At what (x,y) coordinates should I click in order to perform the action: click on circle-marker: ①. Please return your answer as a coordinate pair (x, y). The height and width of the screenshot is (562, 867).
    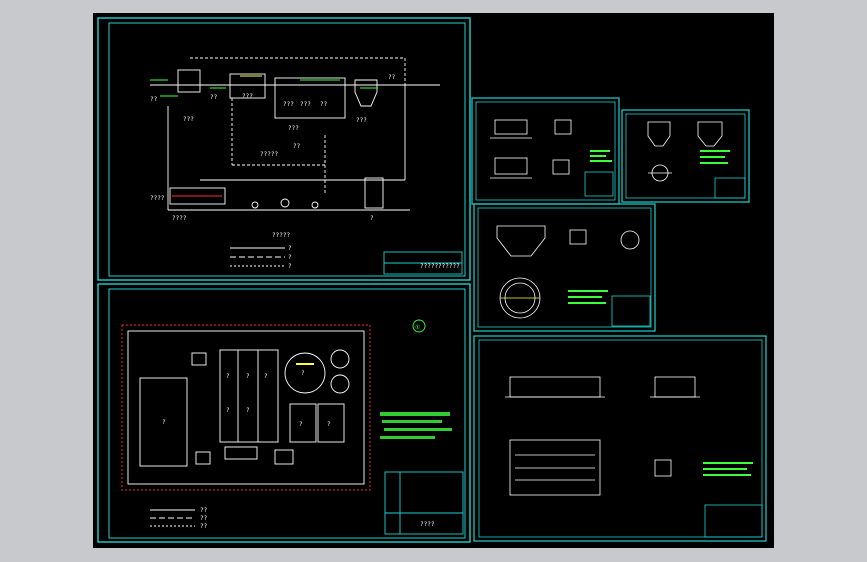
    Looking at the image, I should click on (417, 327).